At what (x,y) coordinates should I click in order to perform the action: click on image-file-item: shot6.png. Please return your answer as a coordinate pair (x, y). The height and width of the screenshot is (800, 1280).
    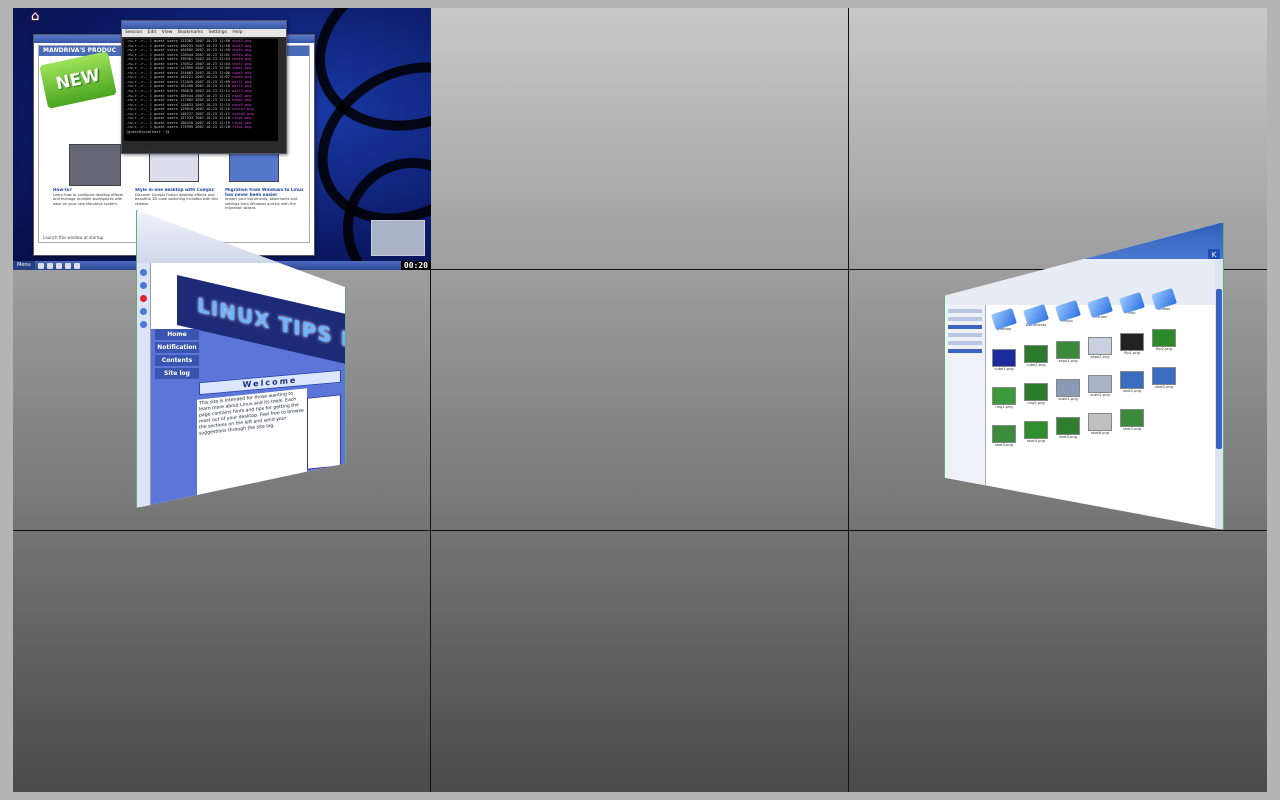
    Looking at the image, I should click on (1100, 424).